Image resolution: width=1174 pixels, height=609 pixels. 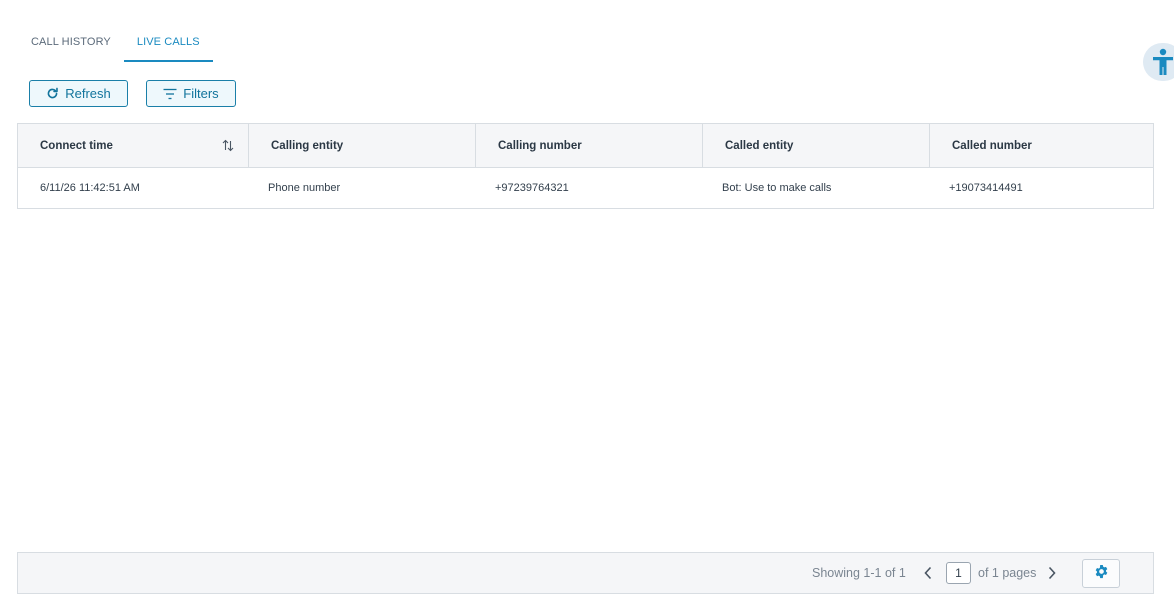 What do you see at coordinates (777, 188) in the screenshot?
I see `cell-called-entity: Bot: Use to make calls` at bounding box center [777, 188].